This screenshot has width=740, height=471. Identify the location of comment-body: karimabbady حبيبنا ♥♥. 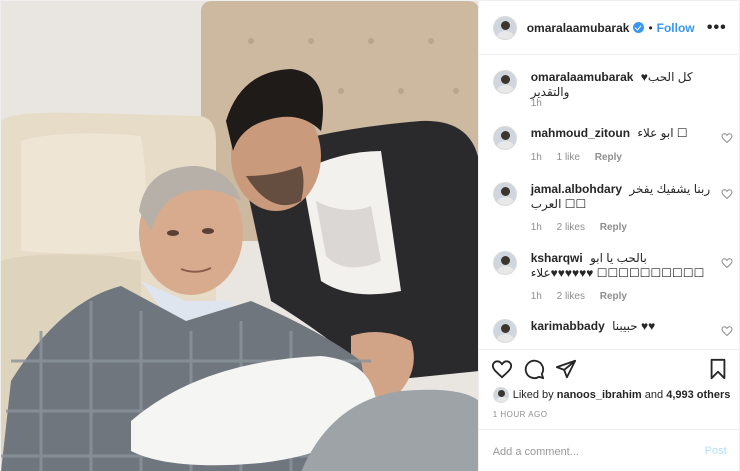
(621, 326).